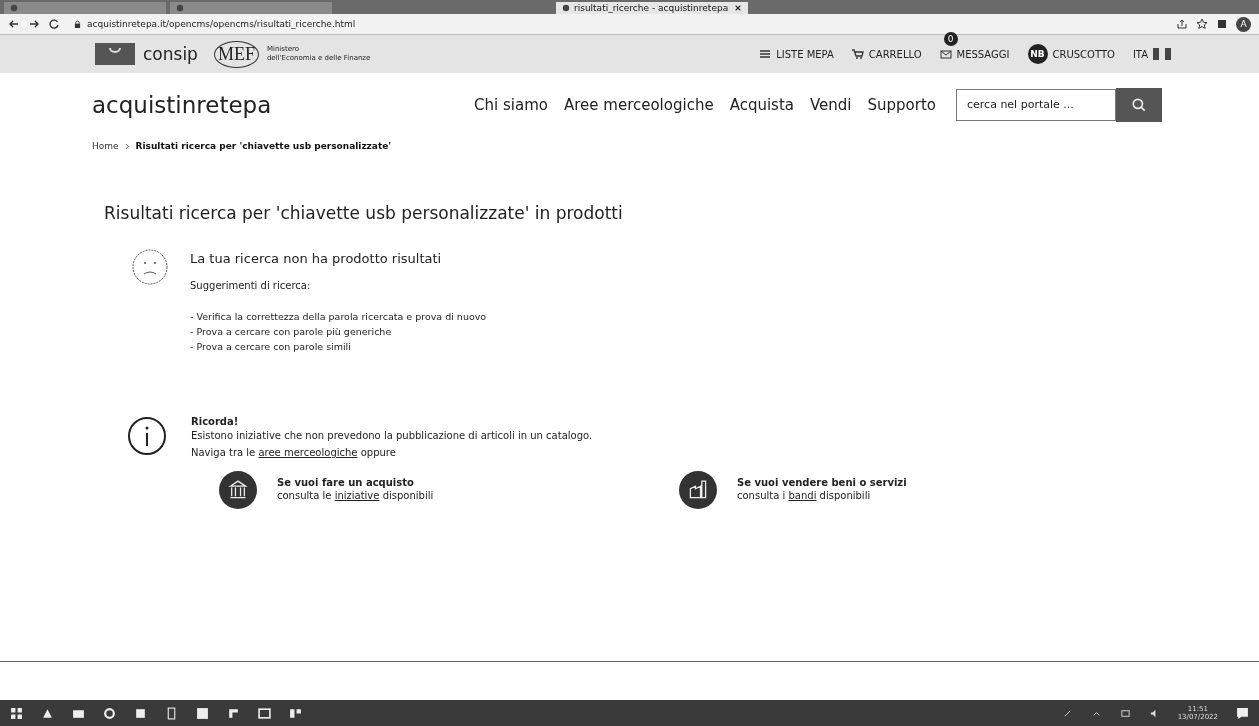 The height and width of the screenshot is (726, 1259). Describe the element at coordinates (831, 105) in the screenshot. I see `nav-link: Vendi` at that location.